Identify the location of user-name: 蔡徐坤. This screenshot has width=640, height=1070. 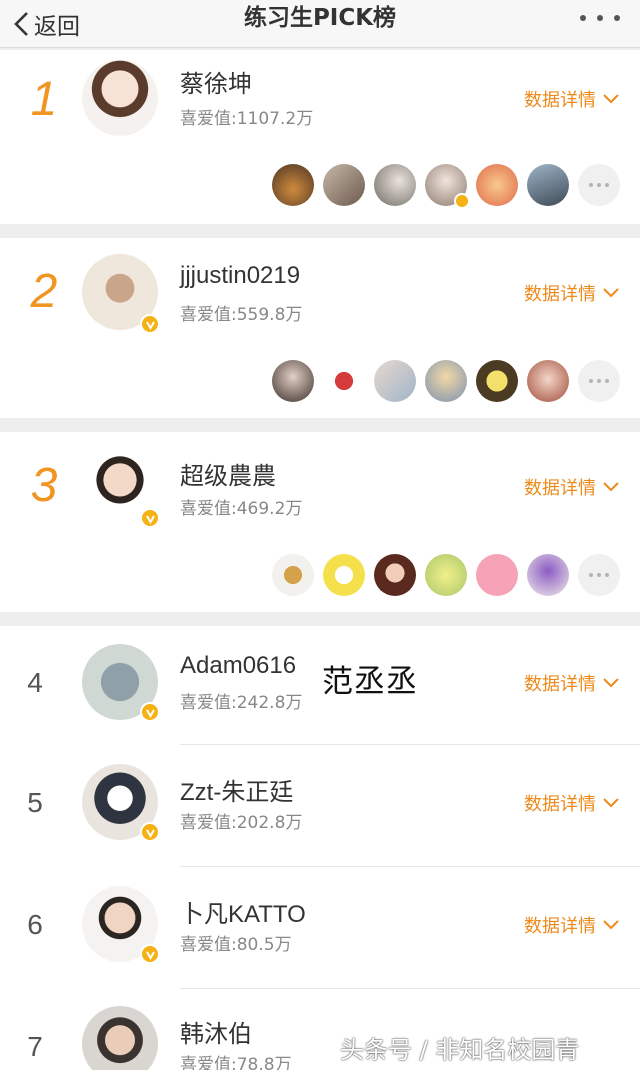
(216, 81).